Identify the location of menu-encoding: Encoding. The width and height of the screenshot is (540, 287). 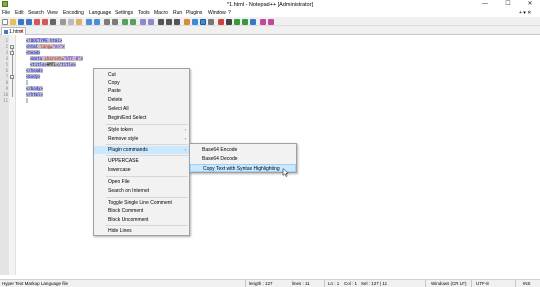
(73, 13).